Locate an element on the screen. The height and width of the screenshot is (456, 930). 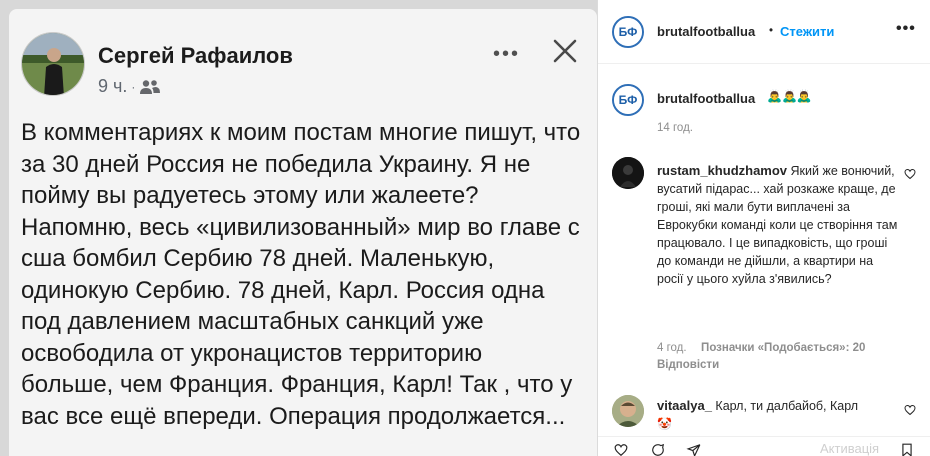
share-icon is located at coordinates (694, 449).